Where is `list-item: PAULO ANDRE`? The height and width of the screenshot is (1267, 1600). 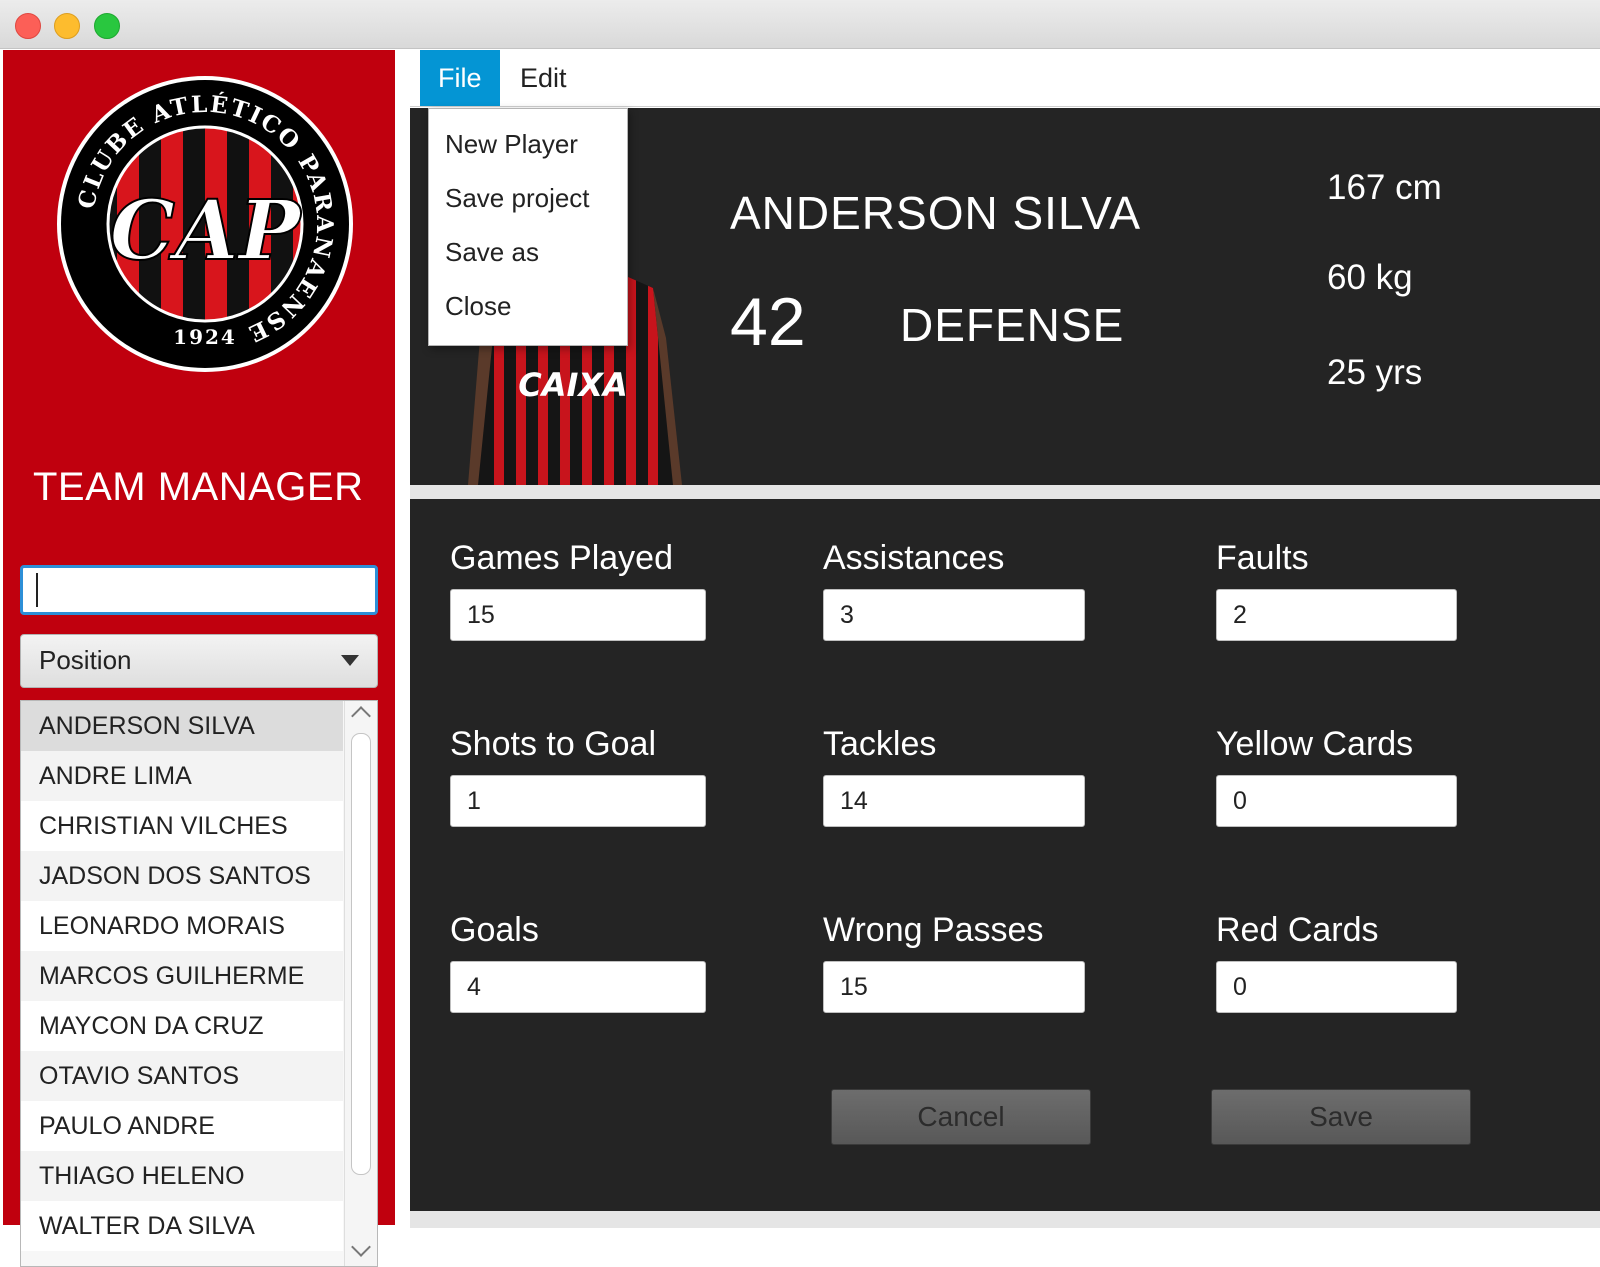 list-item: PAULO ANDRE is located at coordinates (182, 1126).